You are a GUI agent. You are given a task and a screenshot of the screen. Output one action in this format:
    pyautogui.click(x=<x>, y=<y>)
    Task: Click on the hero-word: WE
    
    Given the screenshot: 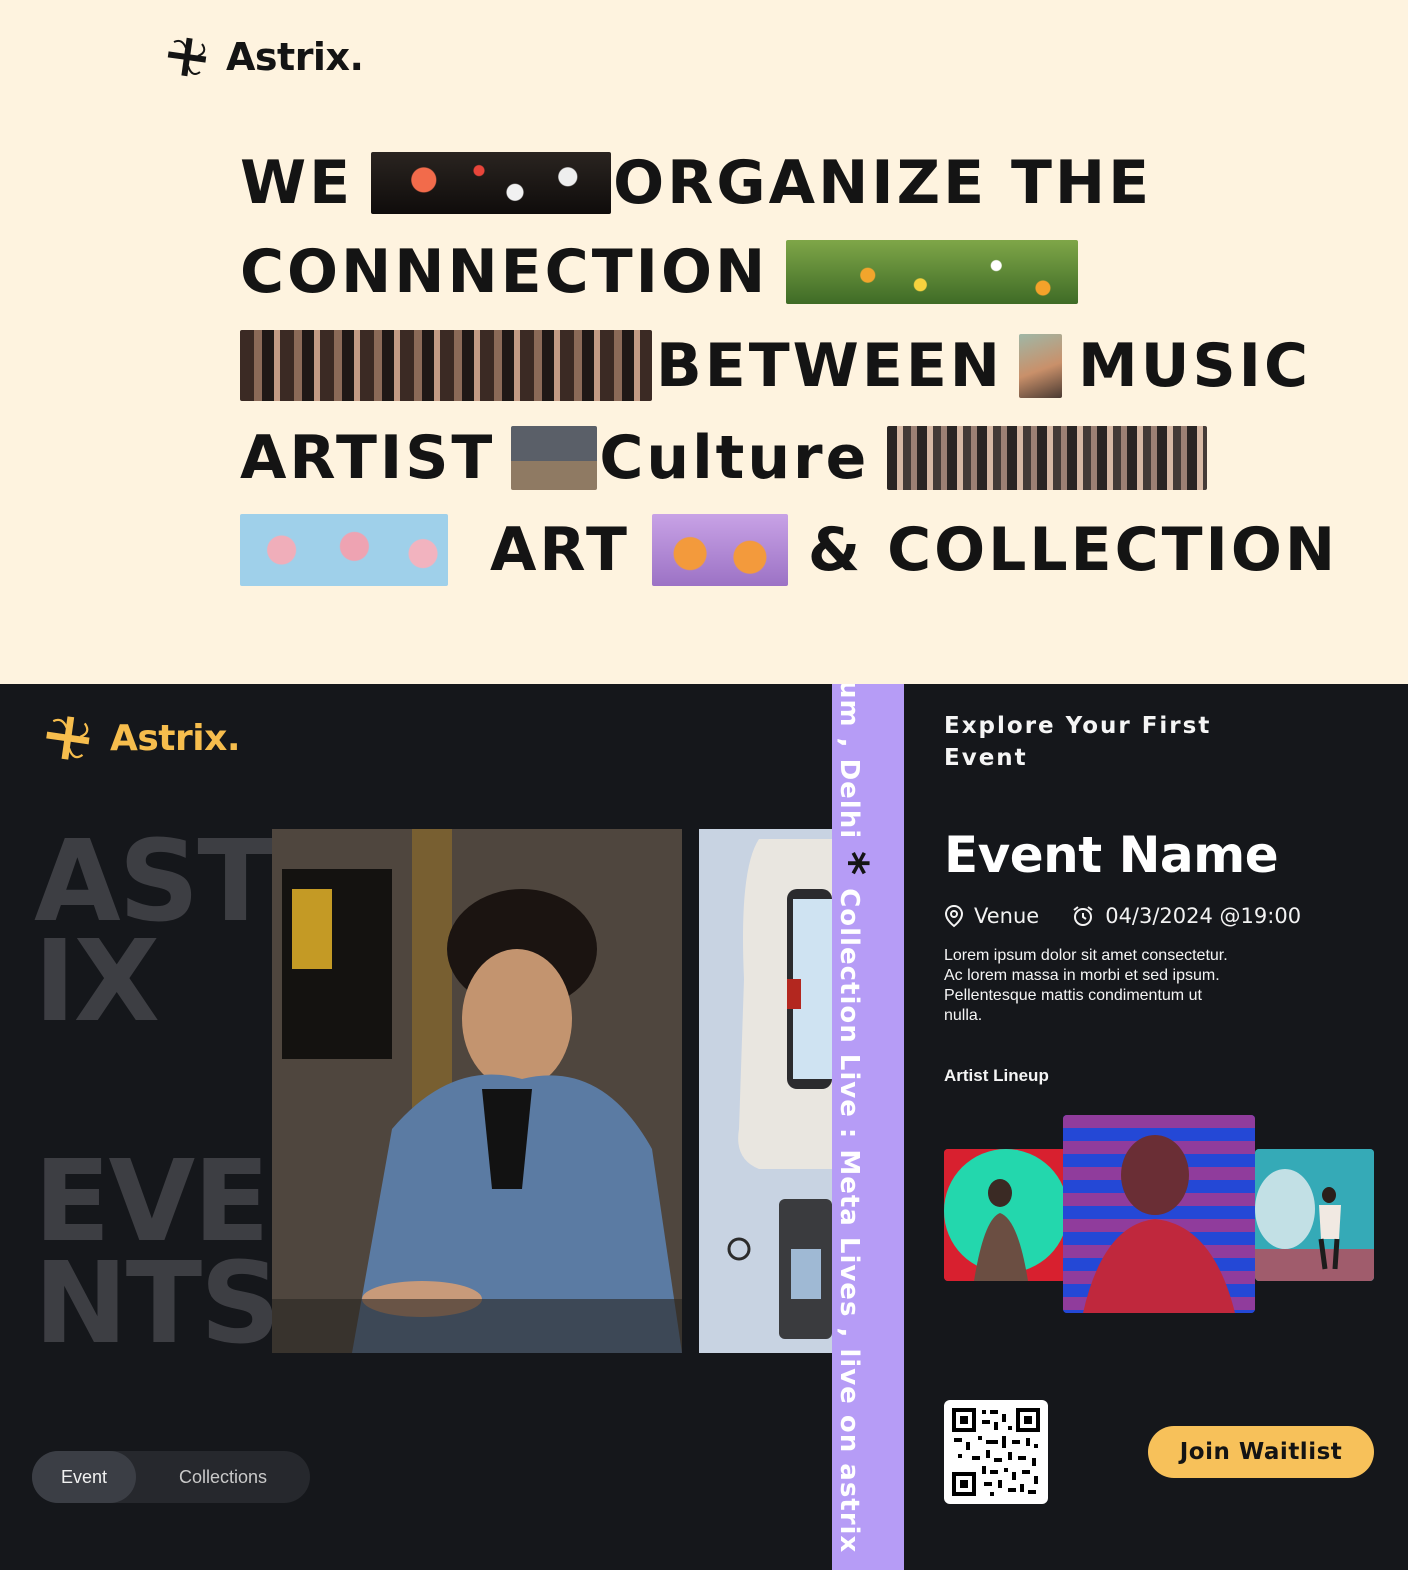 What is the action you would take?
    pyautogui.click(x=297, y=183)
    